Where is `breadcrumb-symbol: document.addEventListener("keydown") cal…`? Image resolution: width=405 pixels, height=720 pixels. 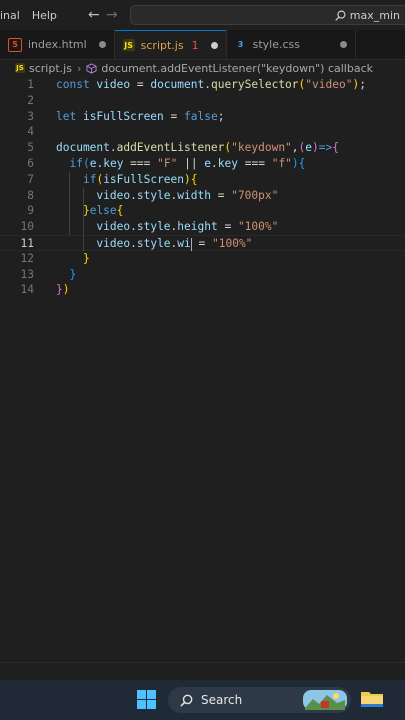 breadcrumb-symbol: document.addEventListener("keydown") cal… is located at coordinates (237, 68).